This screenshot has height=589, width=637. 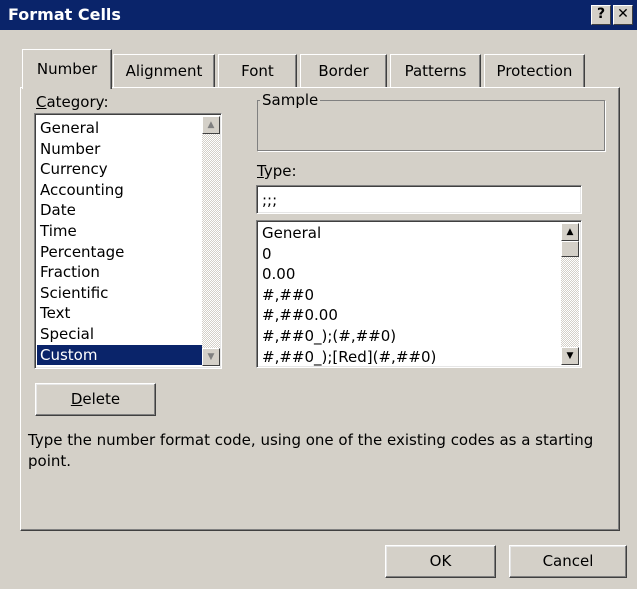 I want to click on category-item: Text, so click(x=120, y=313).